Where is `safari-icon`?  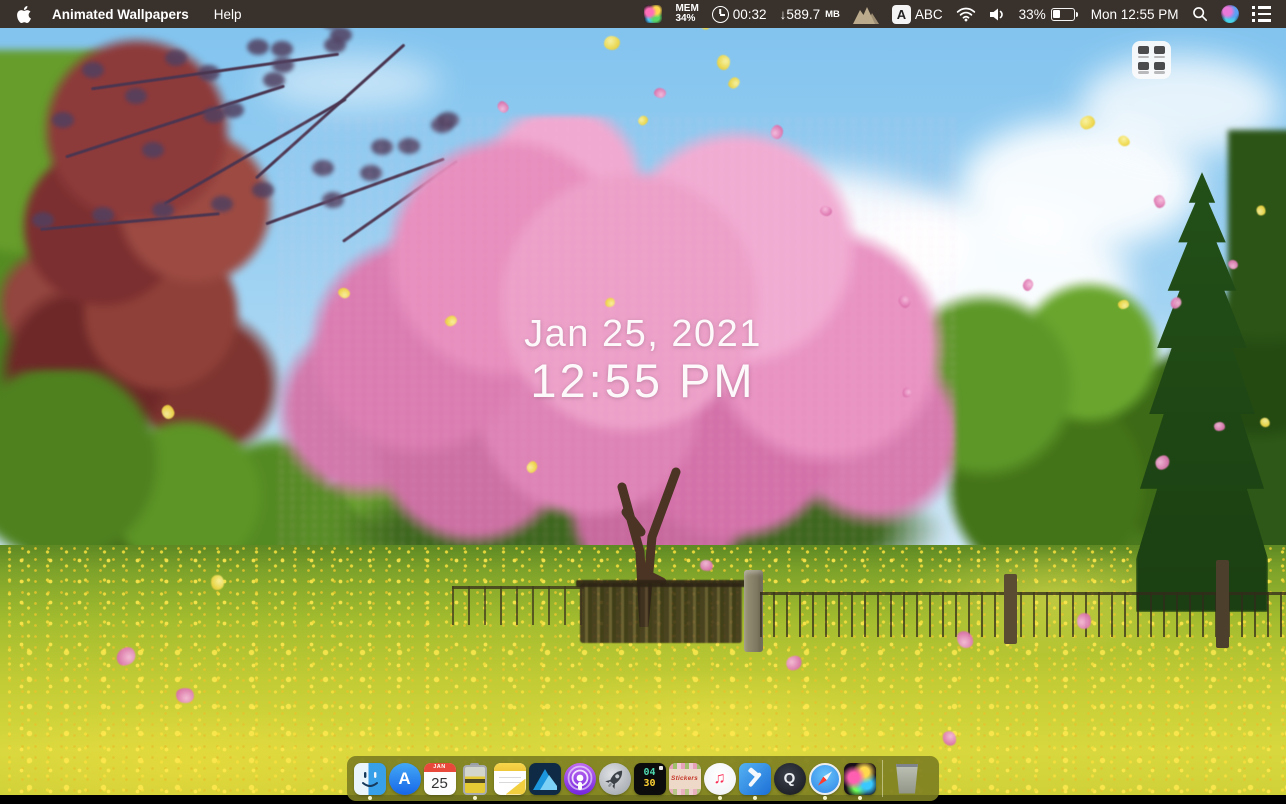 safari-icon is located at coordinates (824, 778).